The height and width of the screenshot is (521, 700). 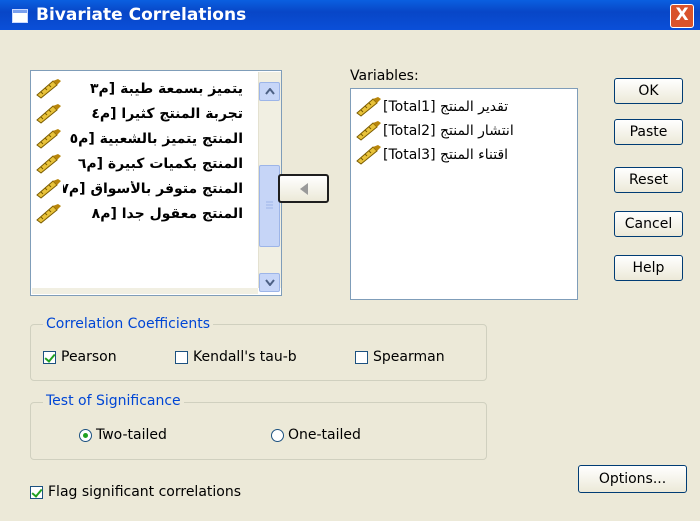 I want to click on list-item: اقتناء المنتج [Total3], so click(x=431, y=155).